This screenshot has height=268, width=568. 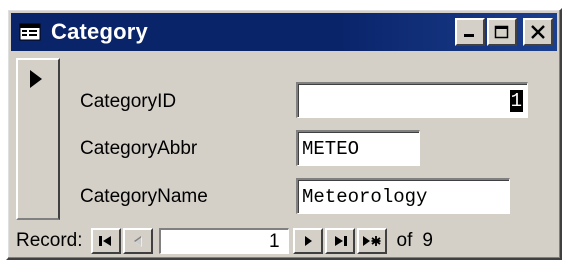 I want to click on new-record-button, so click(x=371, y=241).